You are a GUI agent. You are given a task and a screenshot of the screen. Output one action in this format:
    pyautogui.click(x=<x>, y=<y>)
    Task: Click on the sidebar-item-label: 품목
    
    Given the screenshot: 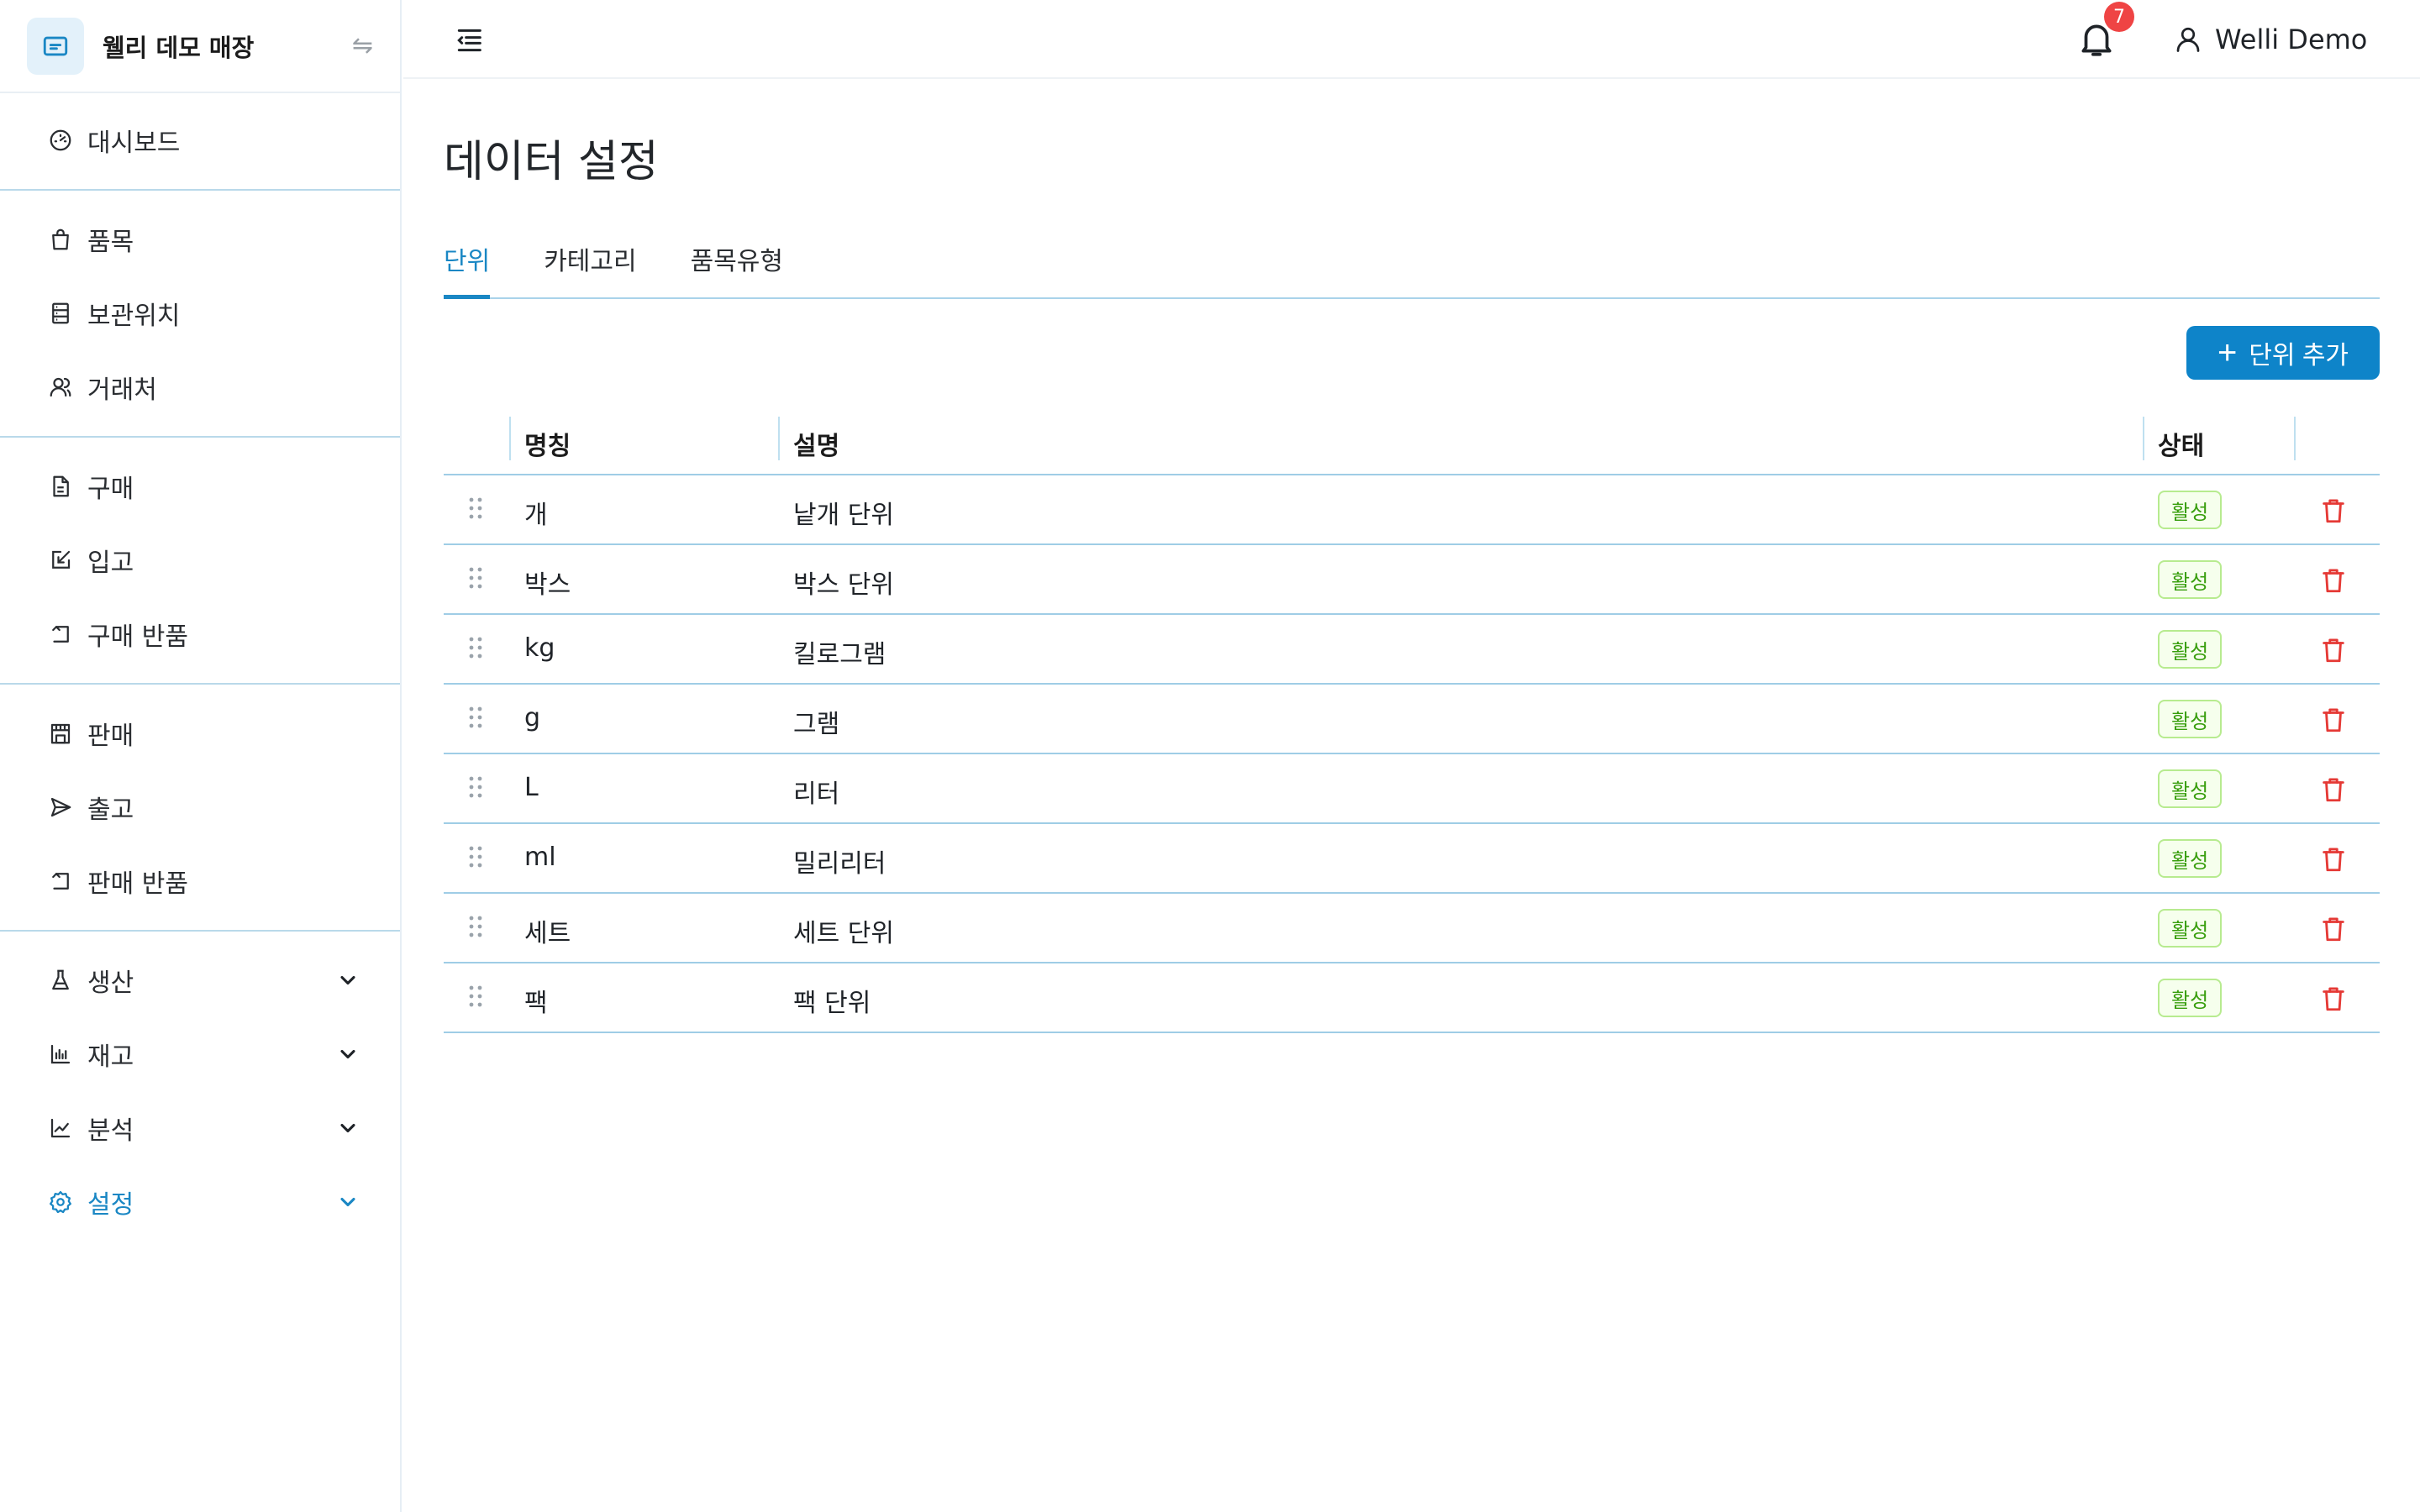 What is the action you would take?
    pyautogui.click(x=110, y=242)
    